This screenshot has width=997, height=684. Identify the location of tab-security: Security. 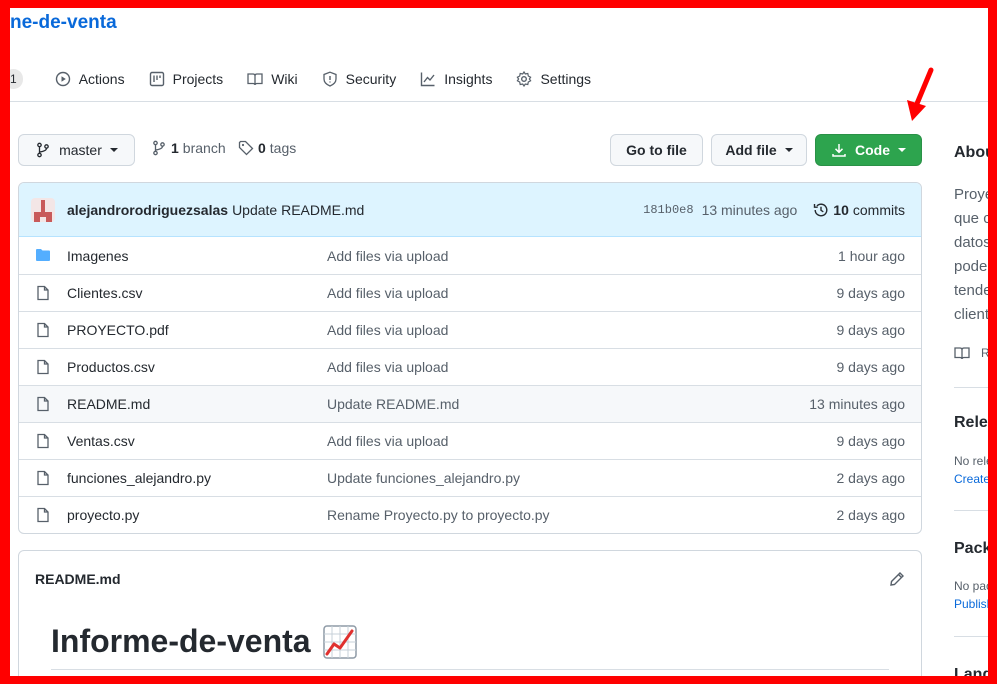
(359, 79).